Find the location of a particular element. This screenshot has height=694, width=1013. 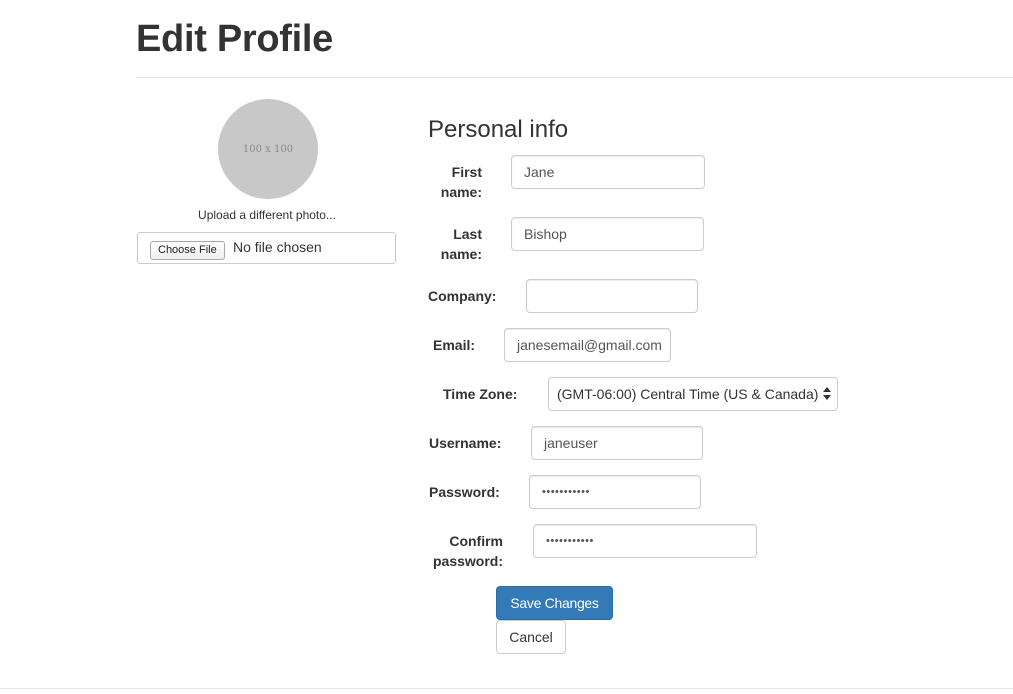

avatar-placeholder: 100 x 100 is located at coordinates (268, 149).